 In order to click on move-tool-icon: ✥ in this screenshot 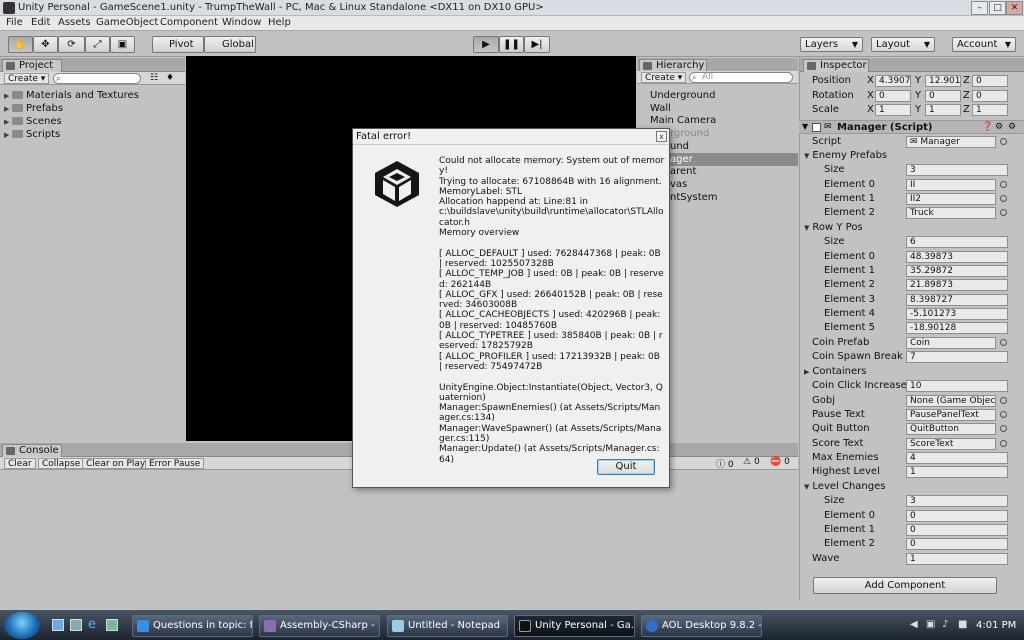, I will do `click(45, 44)`.